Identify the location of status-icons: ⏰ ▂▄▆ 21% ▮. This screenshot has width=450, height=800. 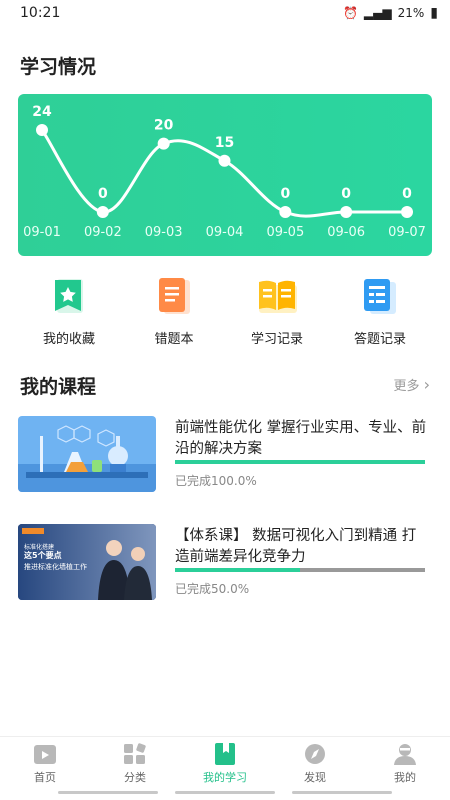
(390, 13).